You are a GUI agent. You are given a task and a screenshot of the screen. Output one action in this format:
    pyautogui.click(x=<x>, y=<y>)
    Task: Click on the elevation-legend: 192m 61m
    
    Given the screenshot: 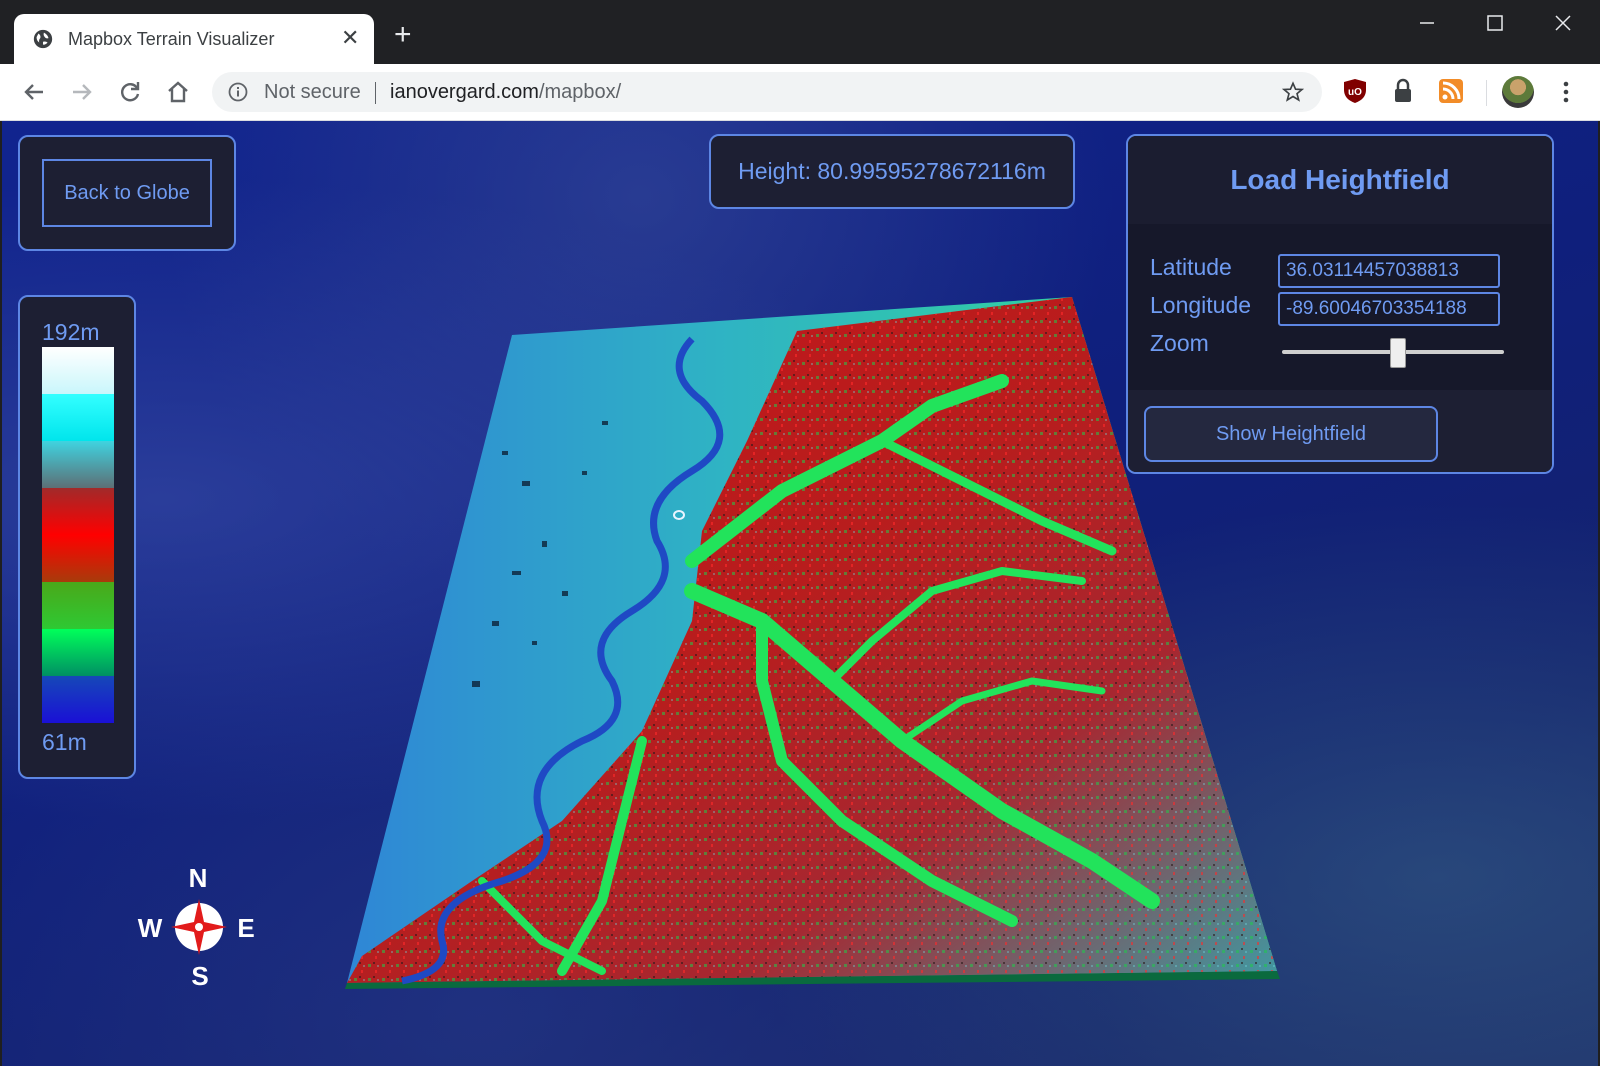 What is the action you would take?
    pyautogui.click(x=77, y=537)
    